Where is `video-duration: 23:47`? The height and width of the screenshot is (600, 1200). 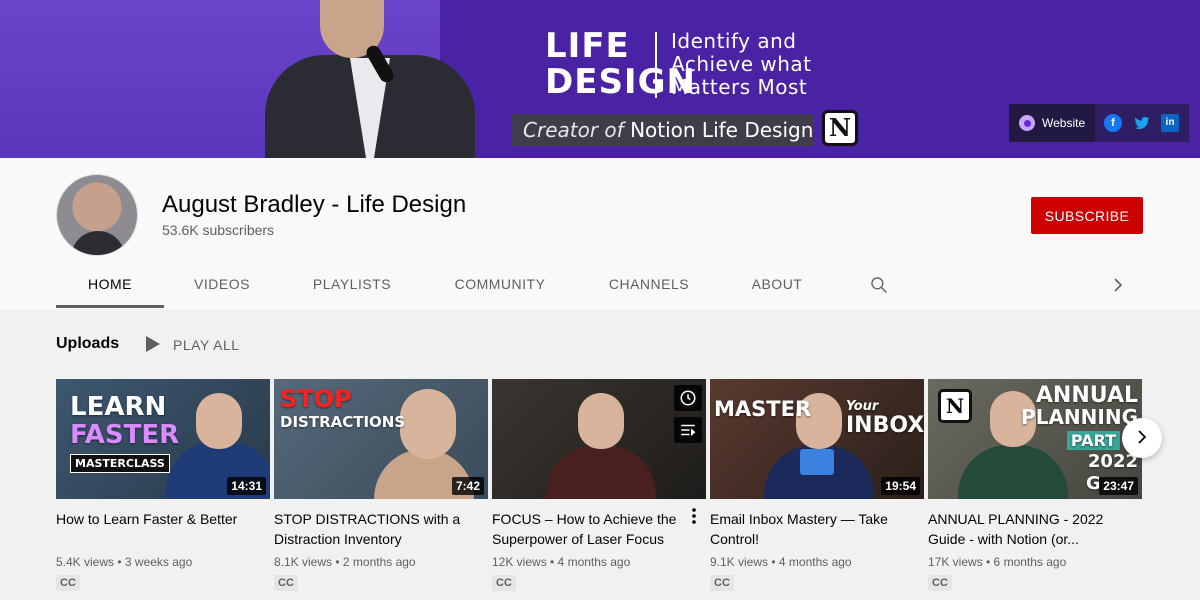 video-duration: 23:47 is located at coordinates (1118, 486).